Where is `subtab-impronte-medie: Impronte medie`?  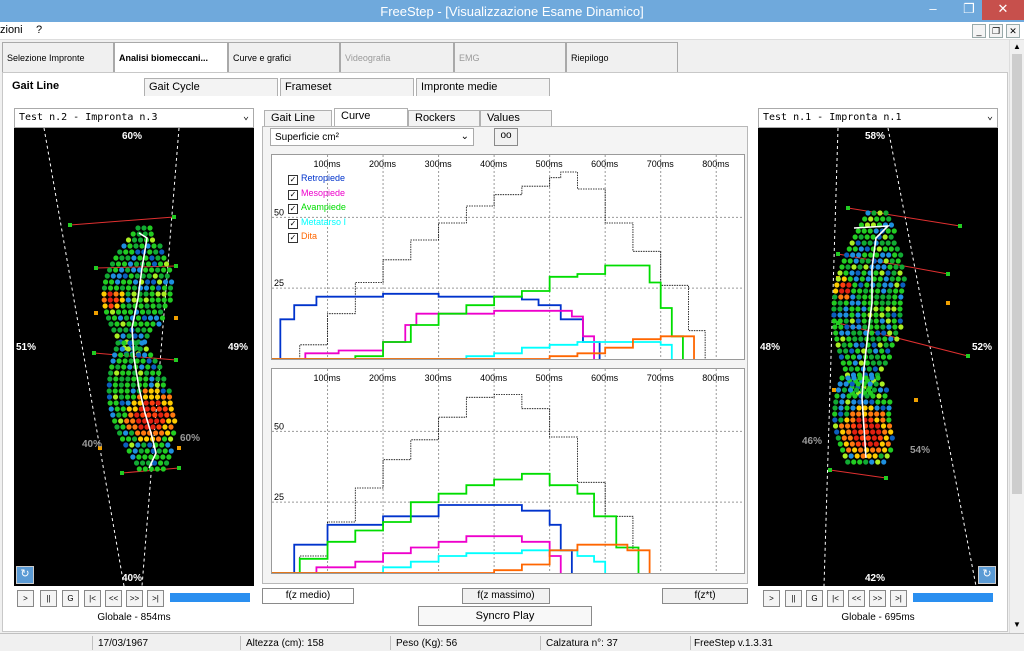 subtab-impronte-medie: Impronte medie is located at coordinates (483, 87).